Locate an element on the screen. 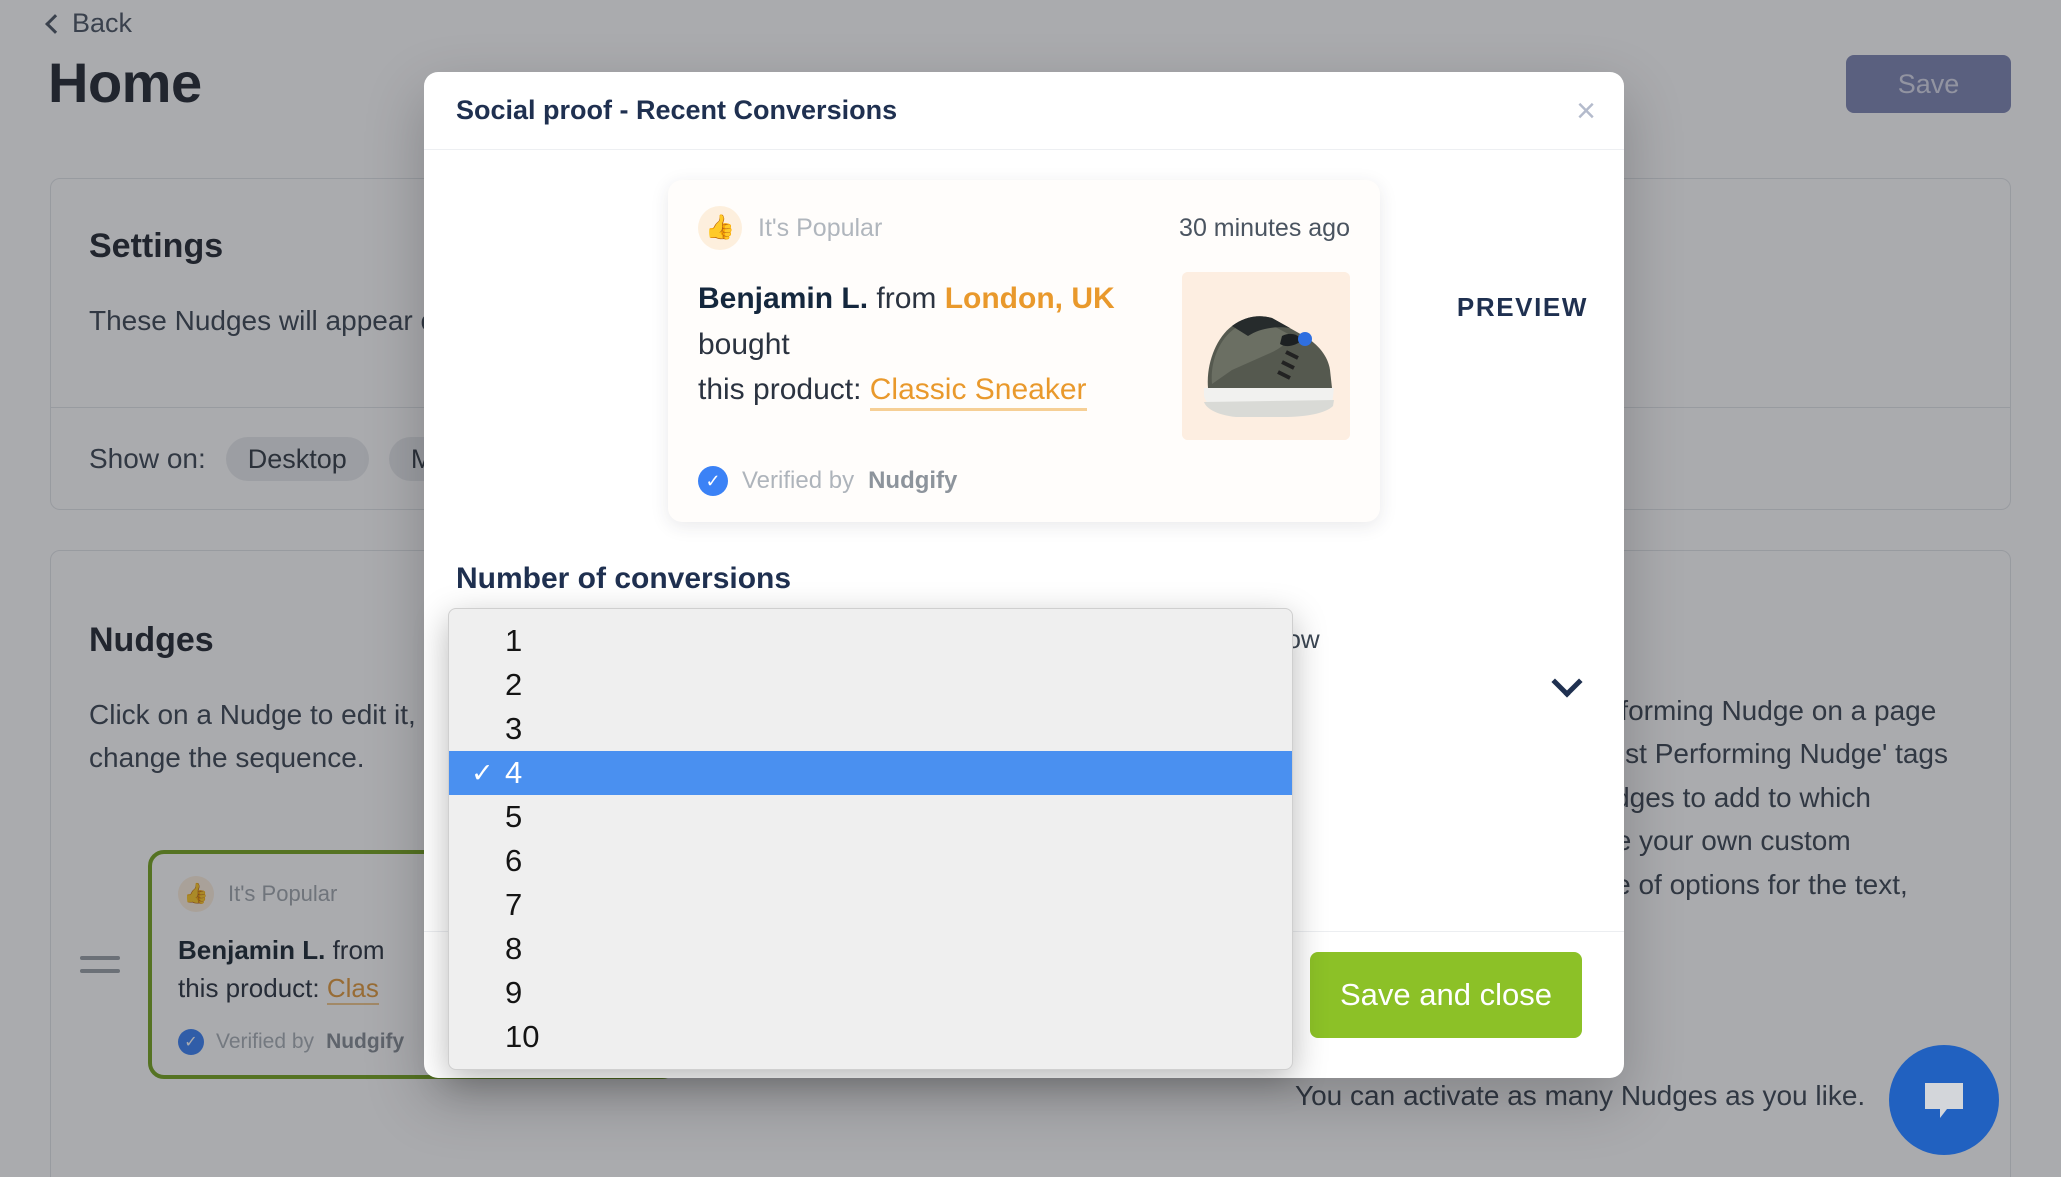 The height and width of the screenshot is (1177, 2061). dropdown-option-label: 8 is located at coordinates (514, 948).